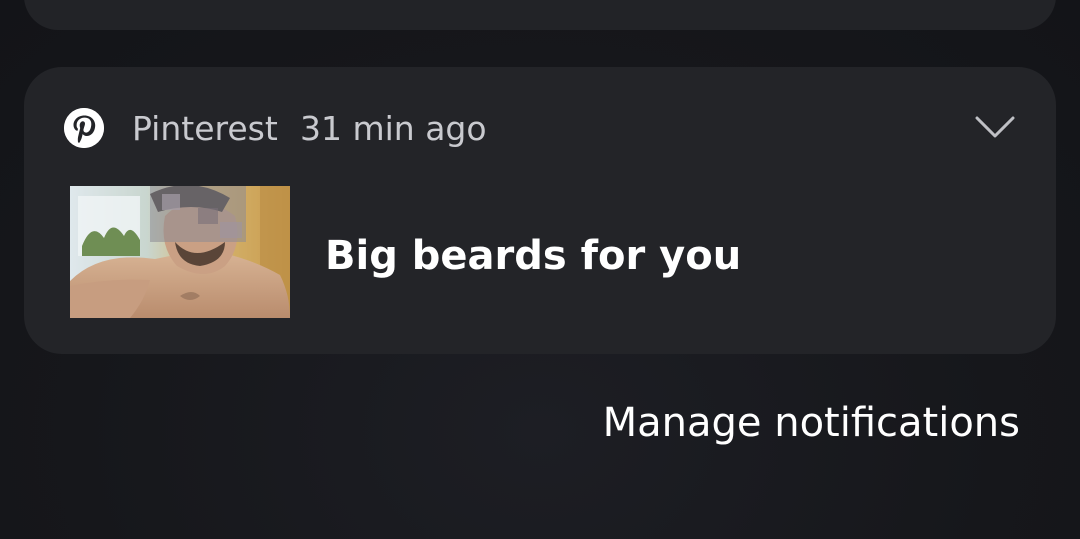 The image size is (1080, 539). I want to click on notification-time: 31 min ago, so click(393, 128).